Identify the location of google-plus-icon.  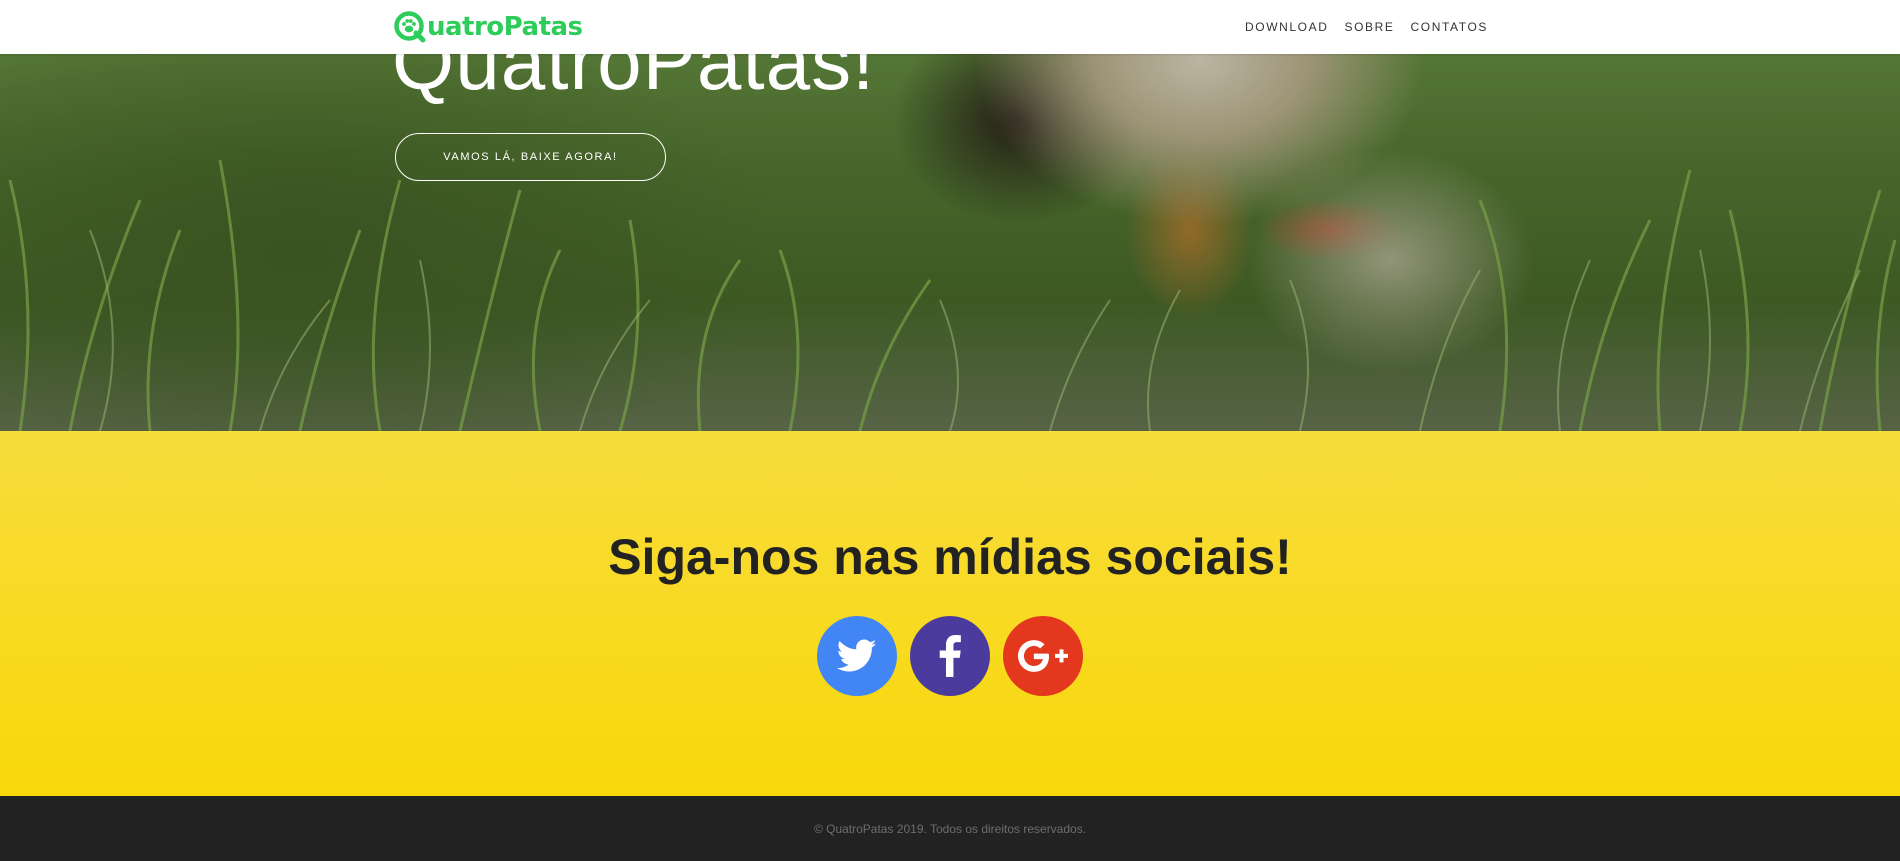
(1043, 656).